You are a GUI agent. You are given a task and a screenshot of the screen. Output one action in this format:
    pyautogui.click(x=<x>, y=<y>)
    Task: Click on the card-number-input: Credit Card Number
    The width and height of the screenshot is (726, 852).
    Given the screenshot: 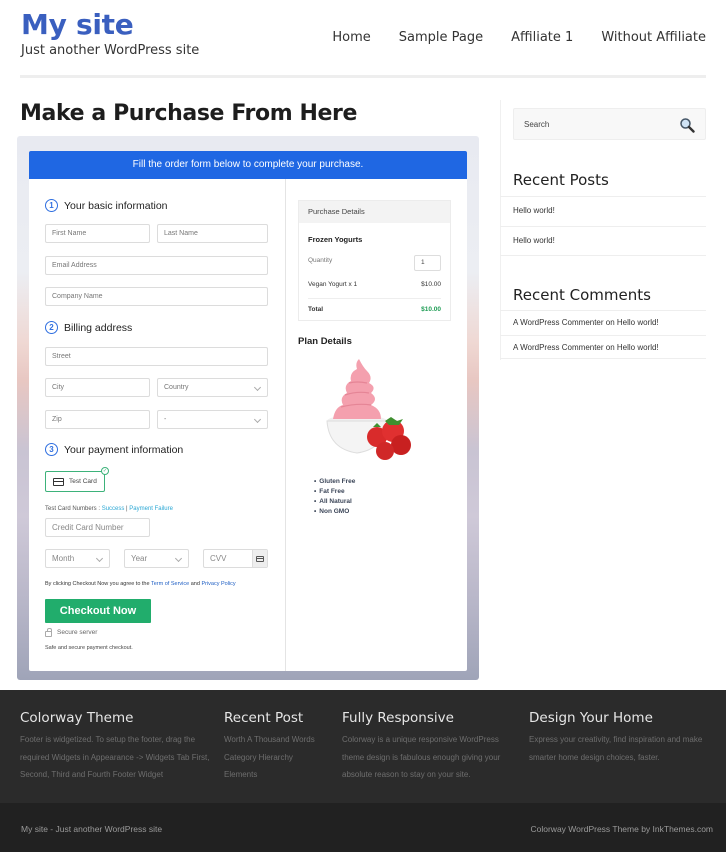 What is the action you would take?
    pyautogui.click(x=97, y=527)
    